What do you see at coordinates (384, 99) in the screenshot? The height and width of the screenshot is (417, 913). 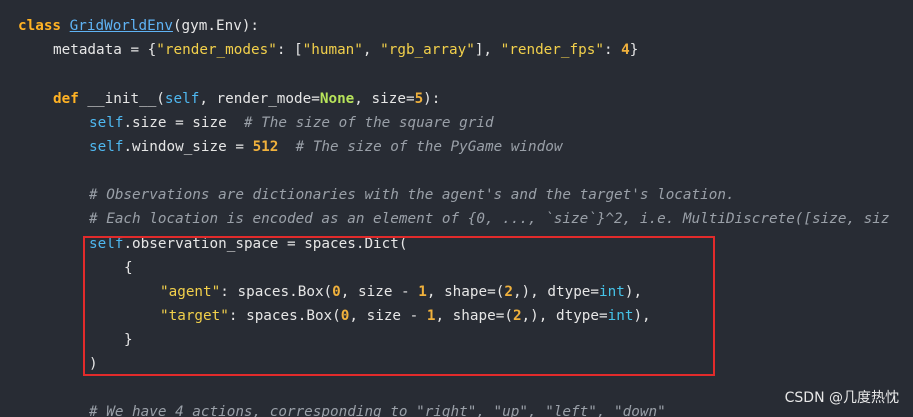 I see `code-text: , size=` at bounding box center [384, 99].